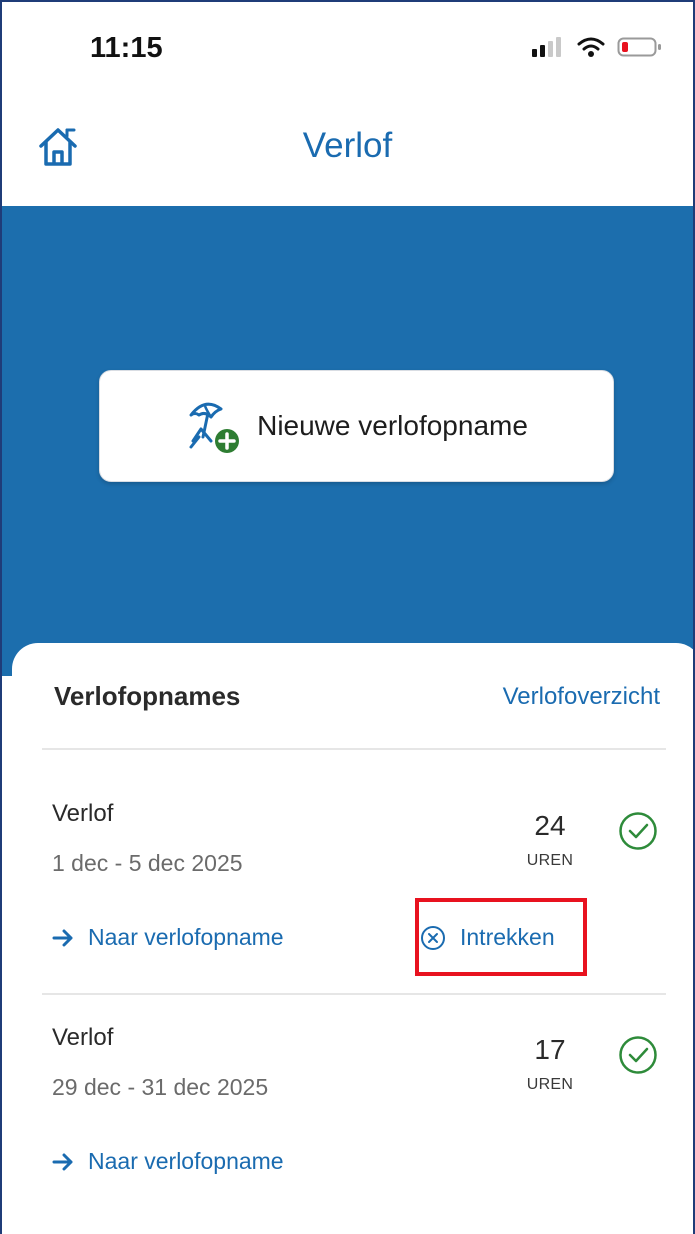  Describe the element at coordinates (639, 47) in the screenshot. I see `battery-icon` at that location.